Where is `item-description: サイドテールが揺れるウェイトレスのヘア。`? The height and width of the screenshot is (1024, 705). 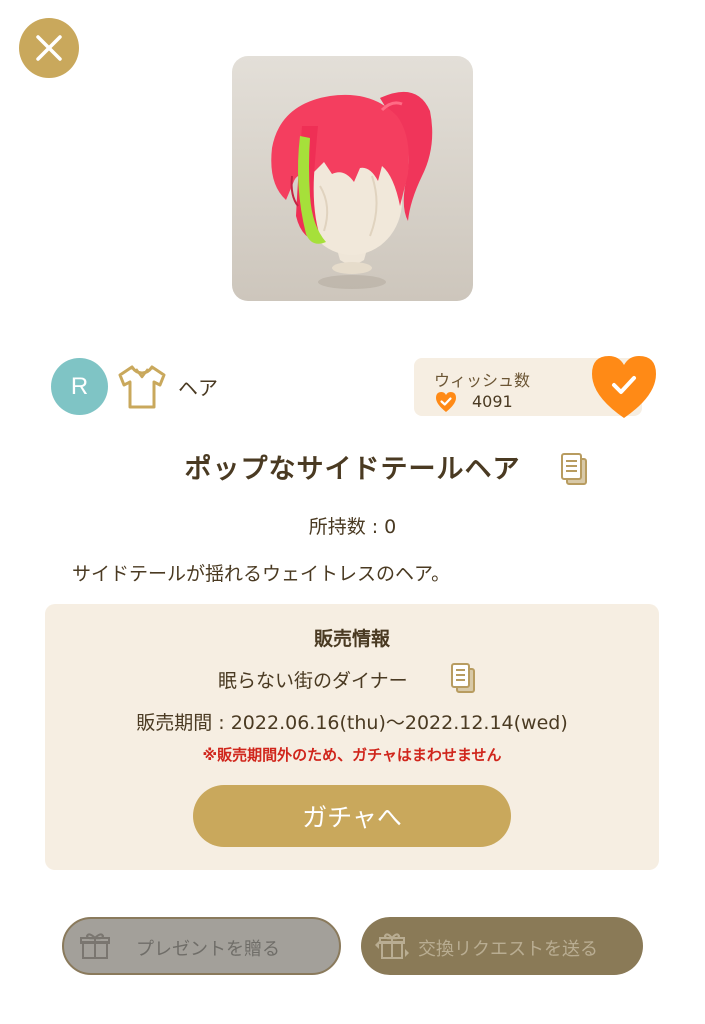
item-description: サイドテールが揺れるウェイトレスのヘア。 is located at coordinates (261, 574).